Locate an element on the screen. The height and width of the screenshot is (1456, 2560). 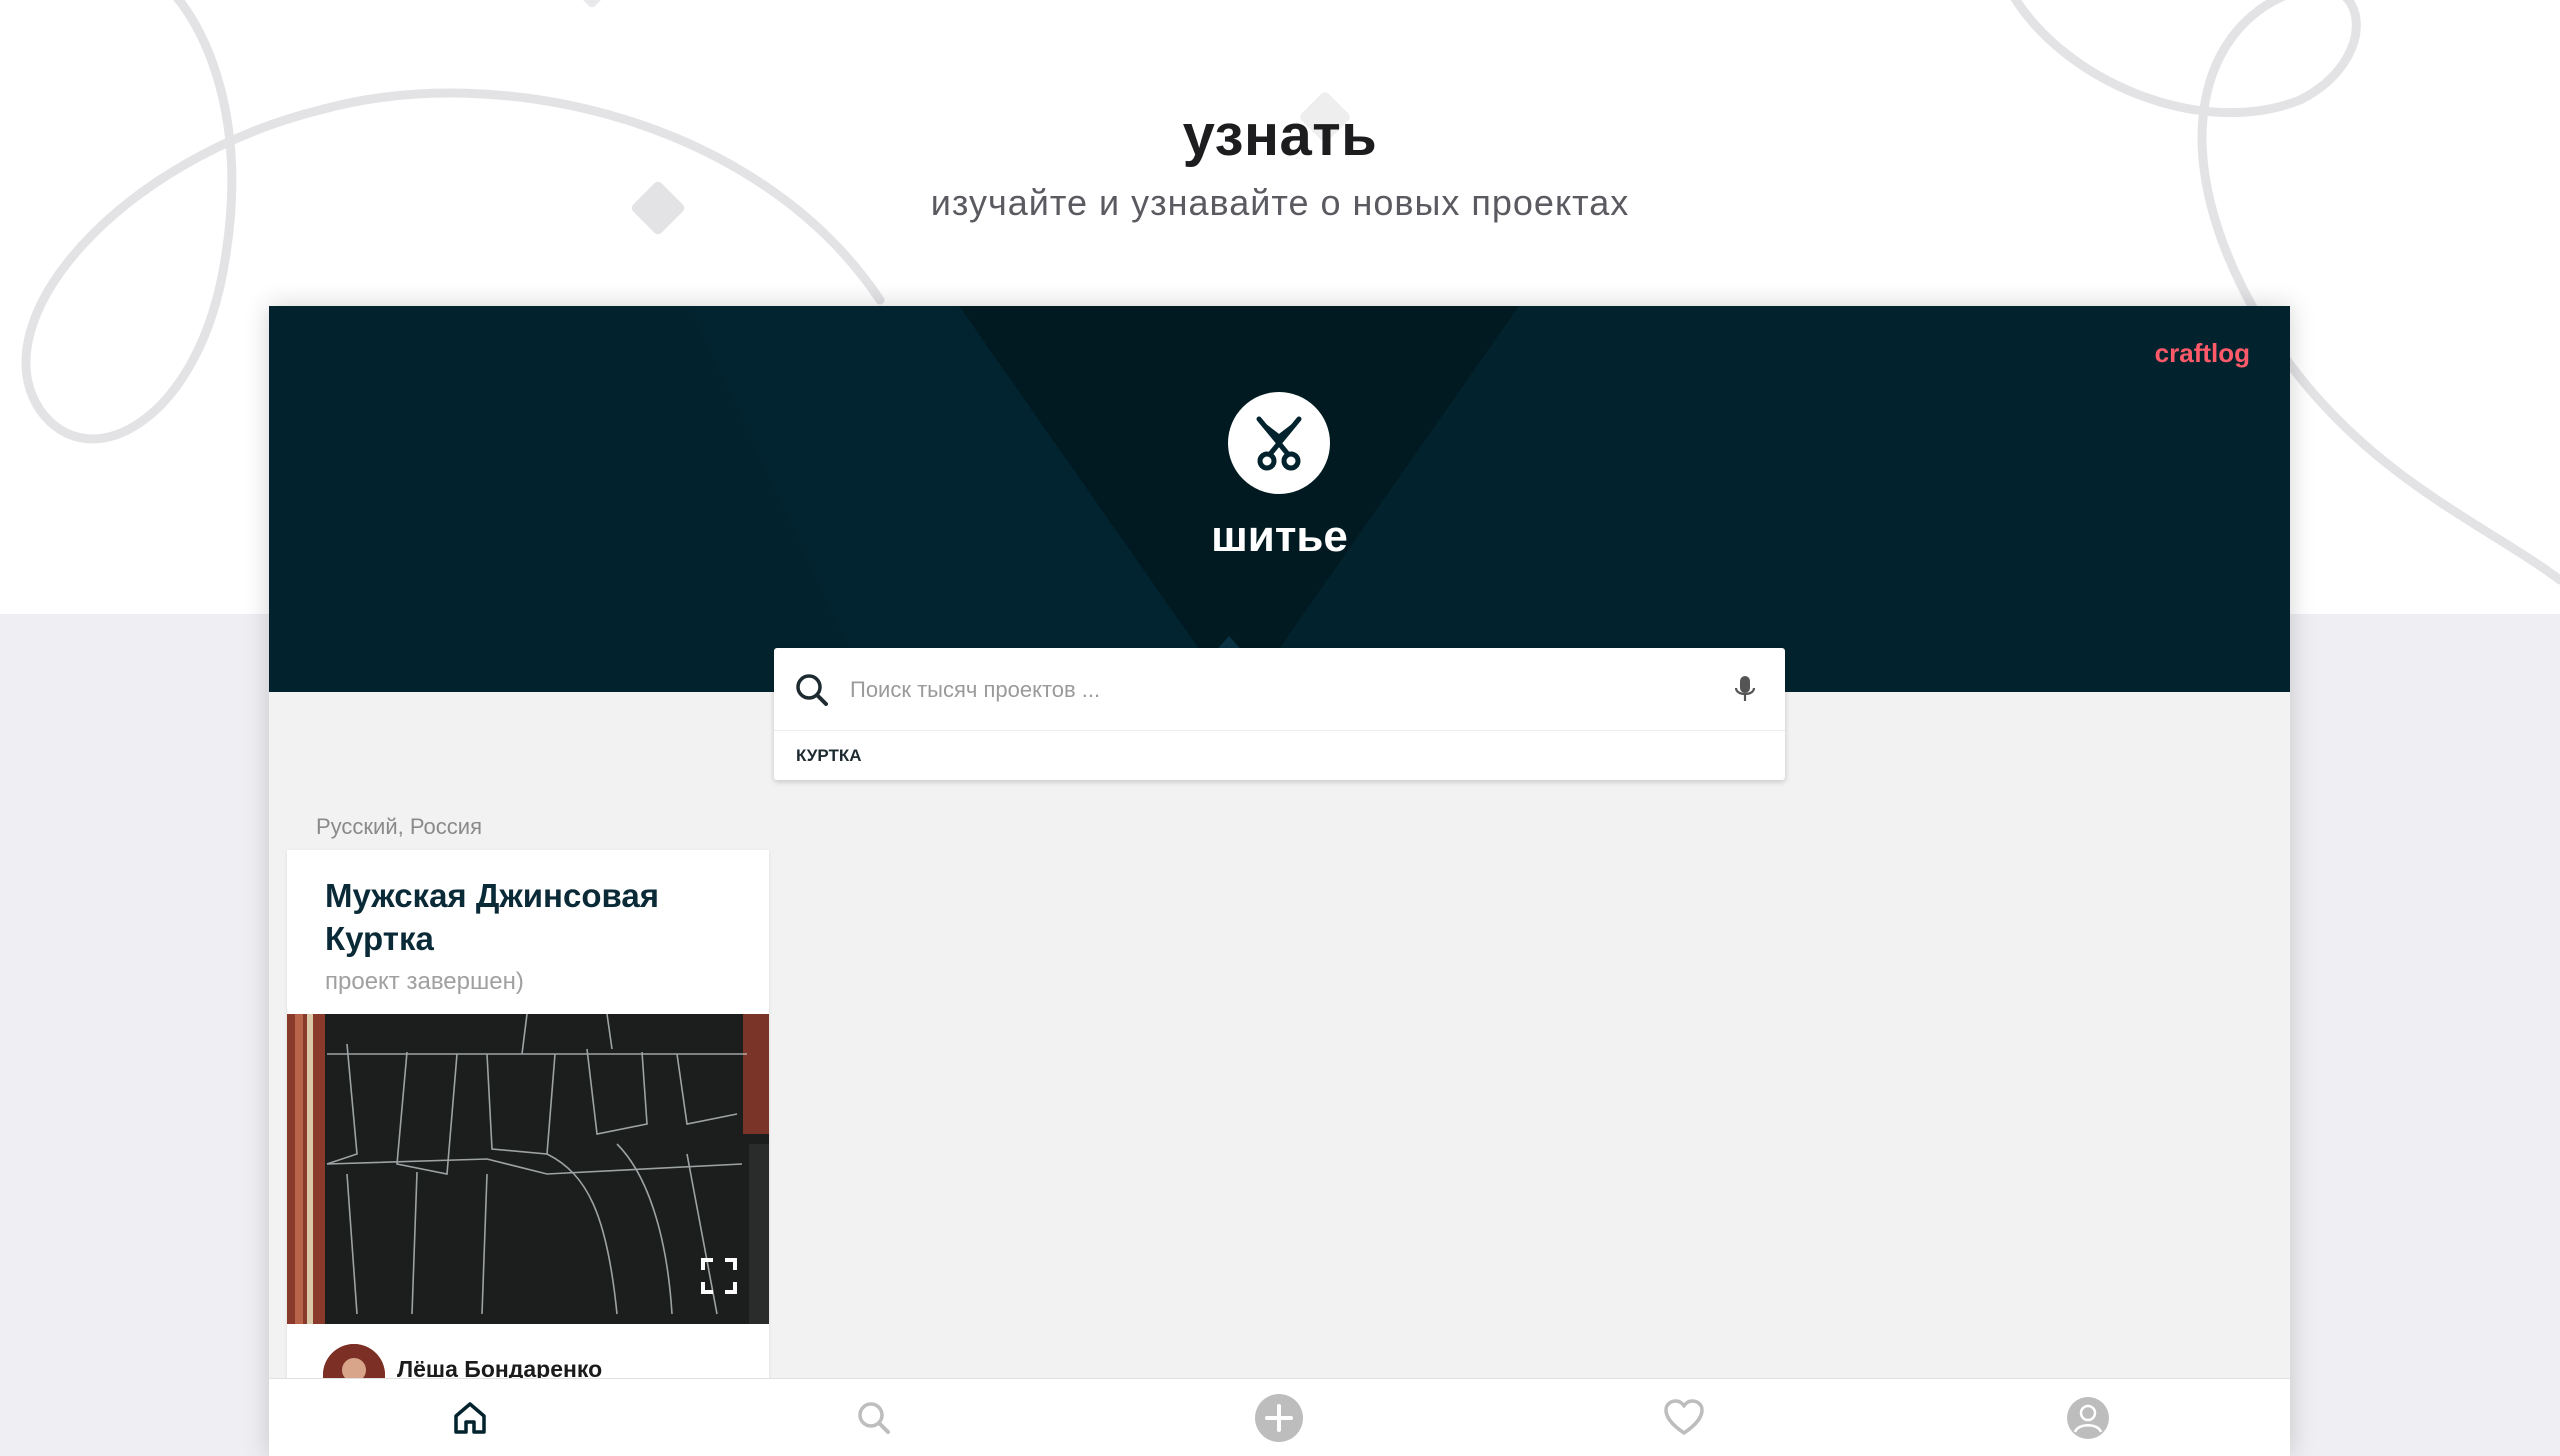
project-image is located at coordinates (528, 1169).